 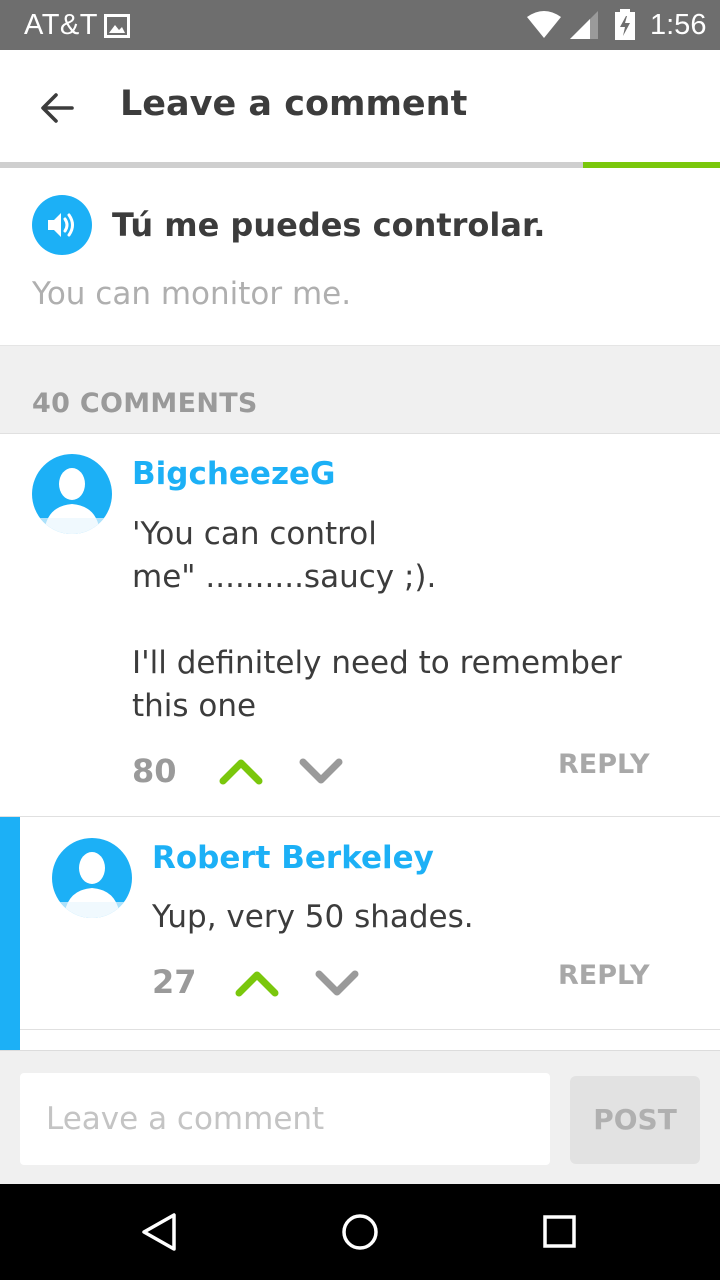 I want to click on comment-author: BigcheezeG, so click(x=233, y=474).